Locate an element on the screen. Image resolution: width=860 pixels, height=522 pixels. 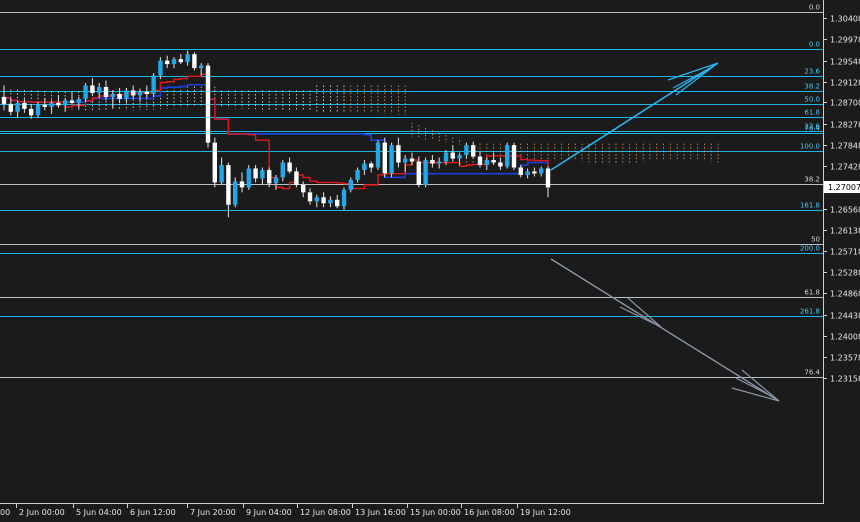
price-tick-label: 1.28708 is located at coordinates (845, 103).